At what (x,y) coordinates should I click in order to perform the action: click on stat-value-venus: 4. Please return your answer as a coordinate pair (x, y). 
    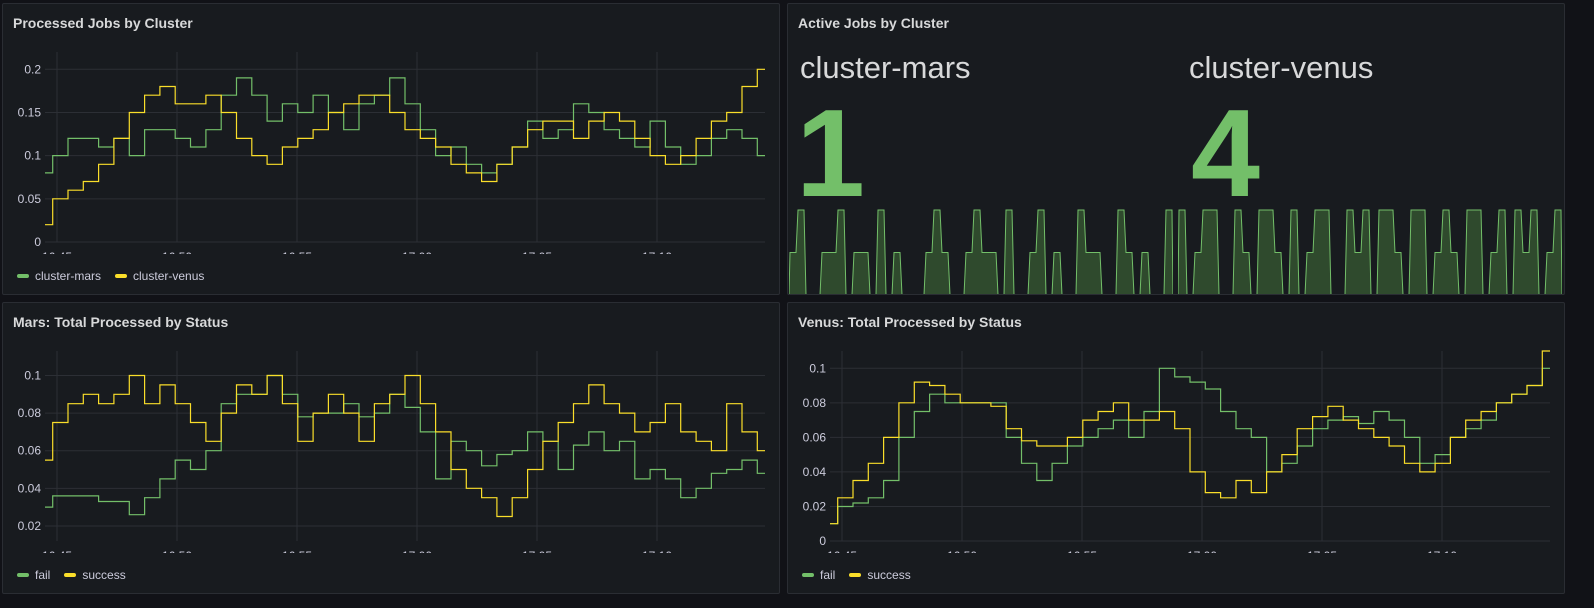
    Looking at the image, I should click on (1225, 154).